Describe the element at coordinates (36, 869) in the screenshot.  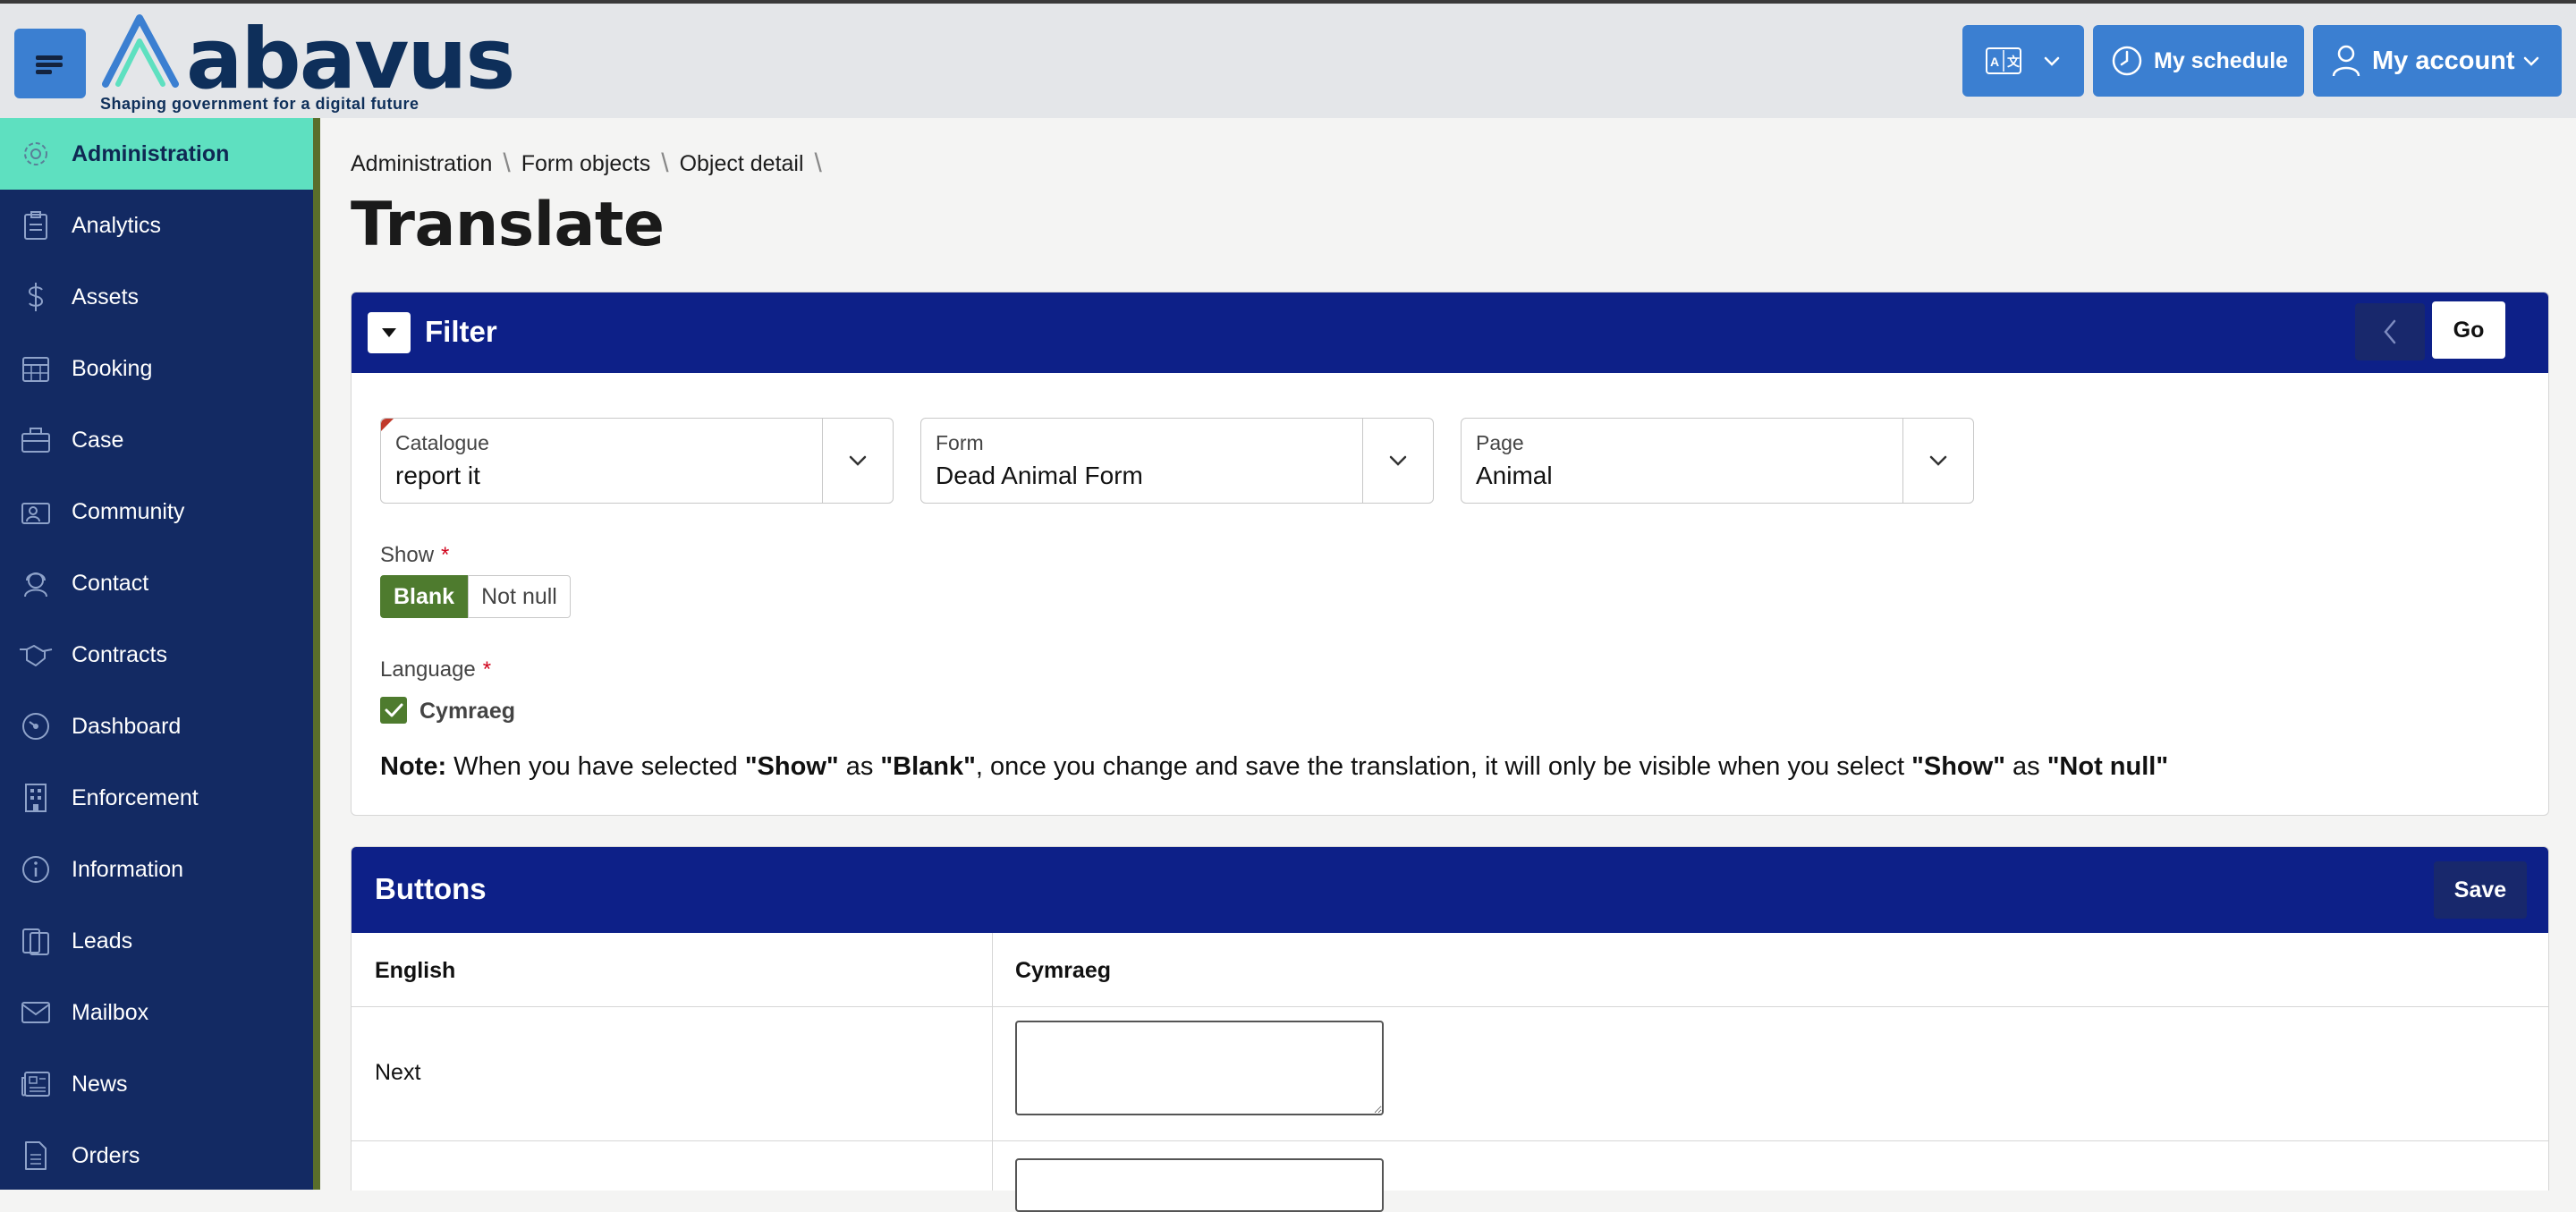
I see `info-icon` at that location.